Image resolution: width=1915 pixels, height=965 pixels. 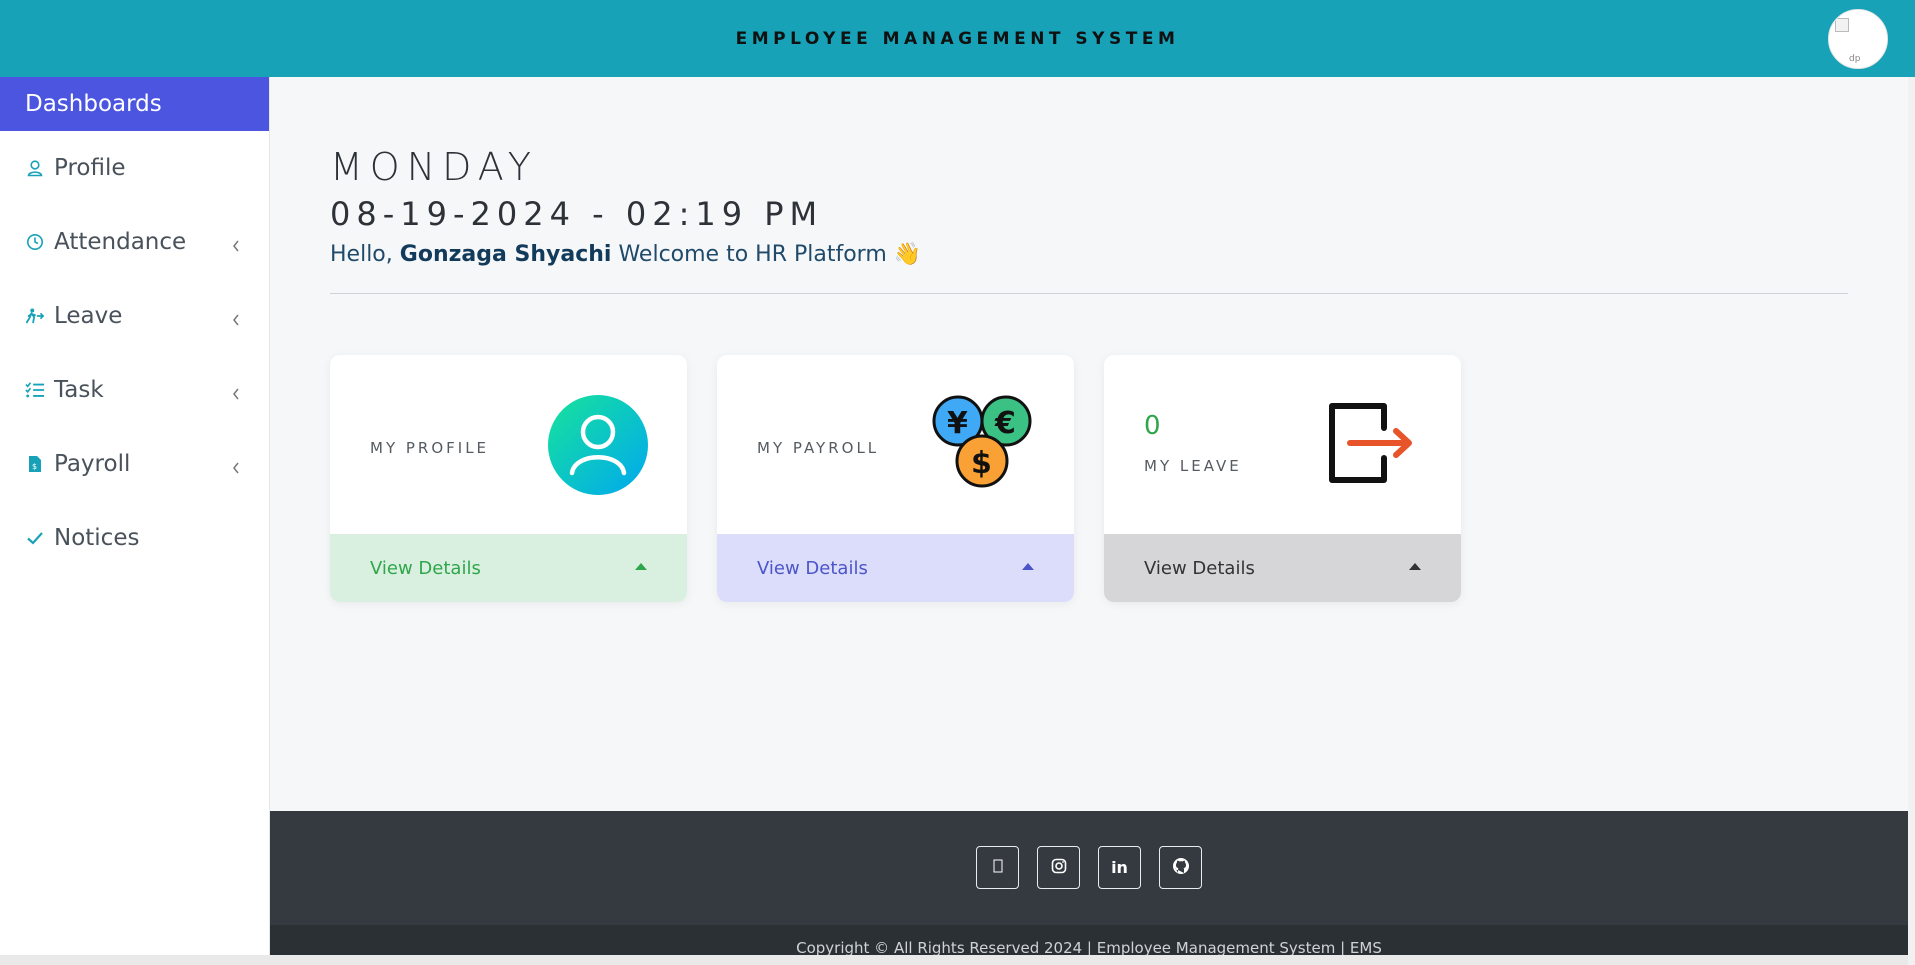 I want to click on sidebar-item-leave: Leave, so click(x=134, y=316).